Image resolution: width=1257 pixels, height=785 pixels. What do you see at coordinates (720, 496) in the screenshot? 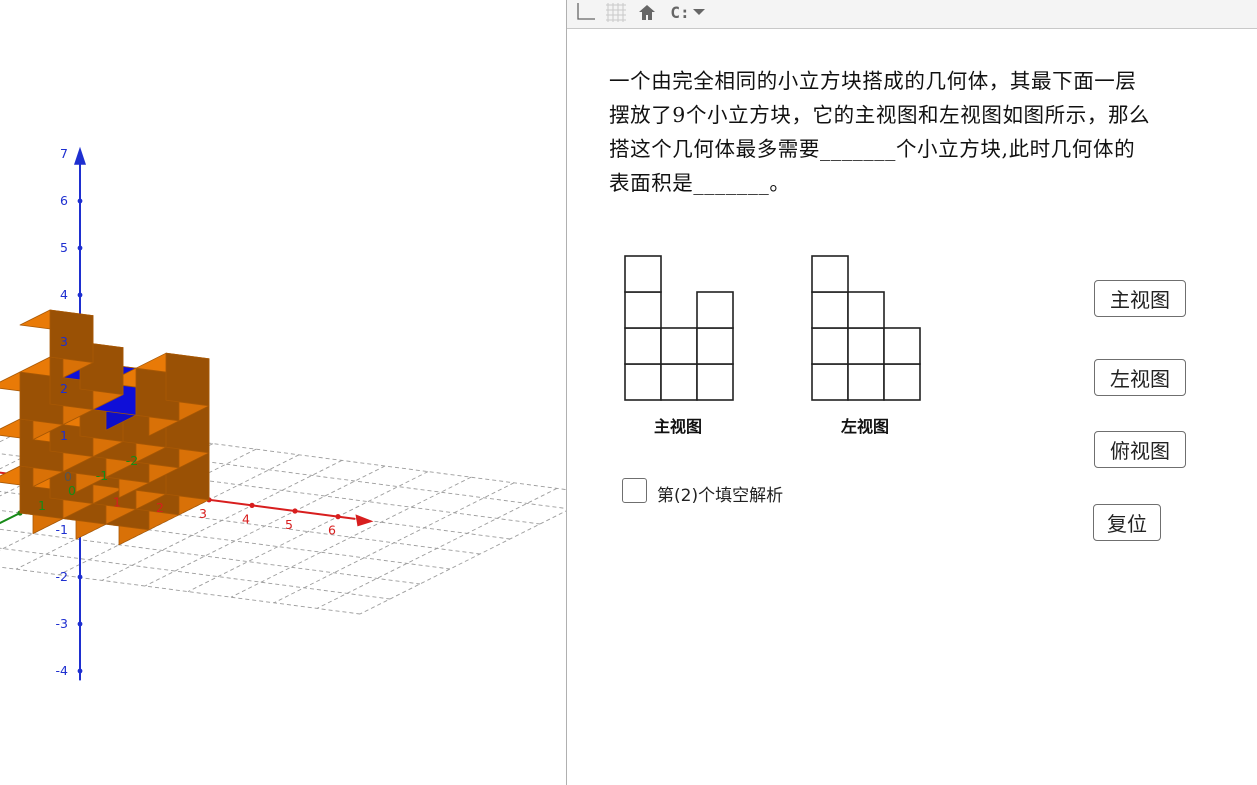
I see `analysis-checkbox-label: 第(2)个填空解析` at bounding box center [720, 496].